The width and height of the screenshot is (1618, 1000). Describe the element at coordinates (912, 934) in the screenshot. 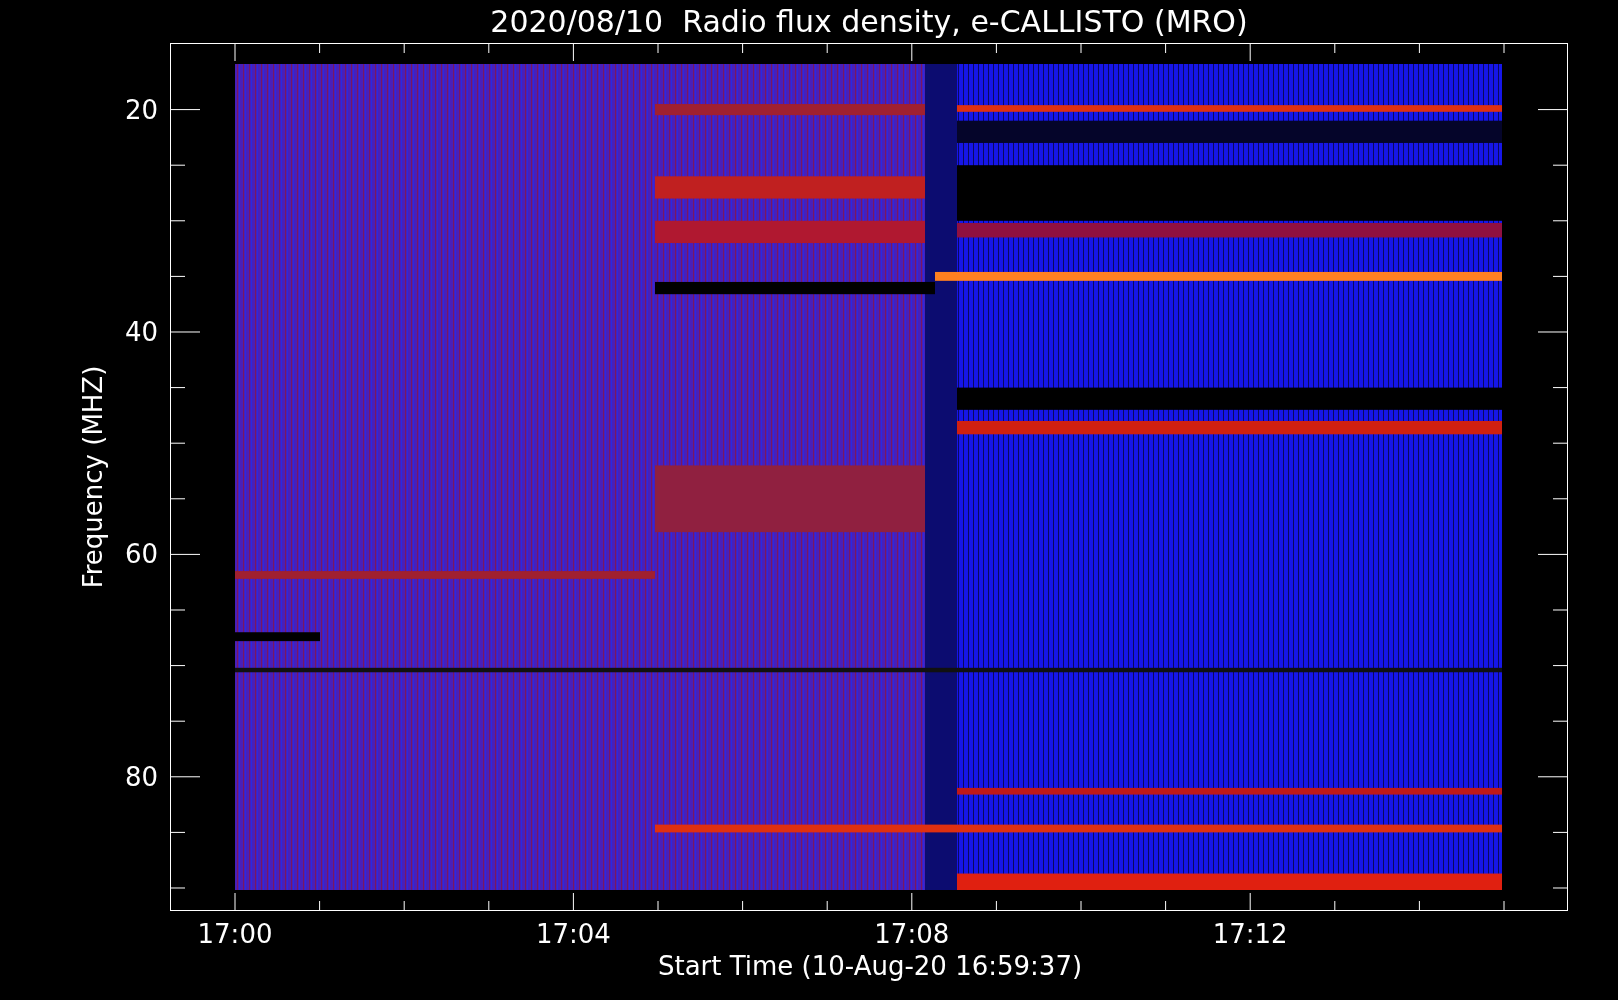

I see `x-tick-label: 17:08` at that location.